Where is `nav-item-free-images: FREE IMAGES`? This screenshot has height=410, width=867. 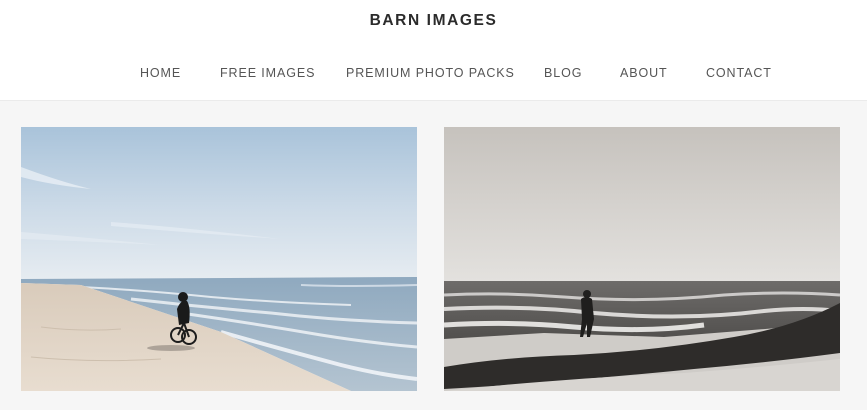 nav-item-free-images: FREE IMAGES is located at coordinates (267, 73).